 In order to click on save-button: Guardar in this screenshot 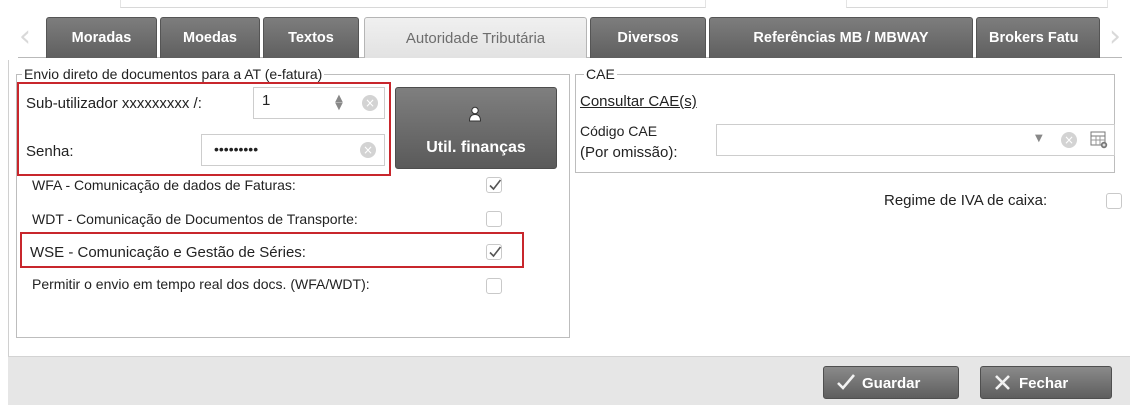, I will do `click(891, 382)`.